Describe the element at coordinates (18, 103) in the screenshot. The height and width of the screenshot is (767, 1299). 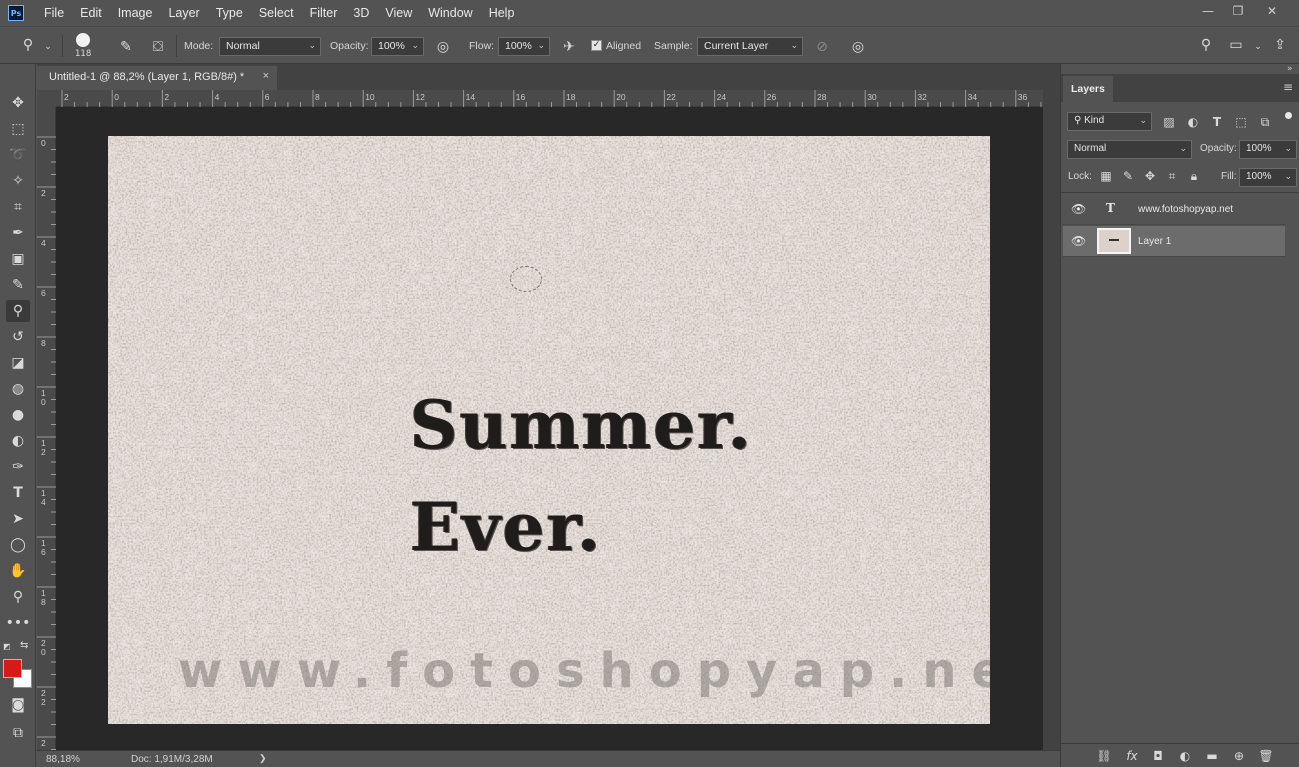
I see `move-tool-icon: ✥` at that location.